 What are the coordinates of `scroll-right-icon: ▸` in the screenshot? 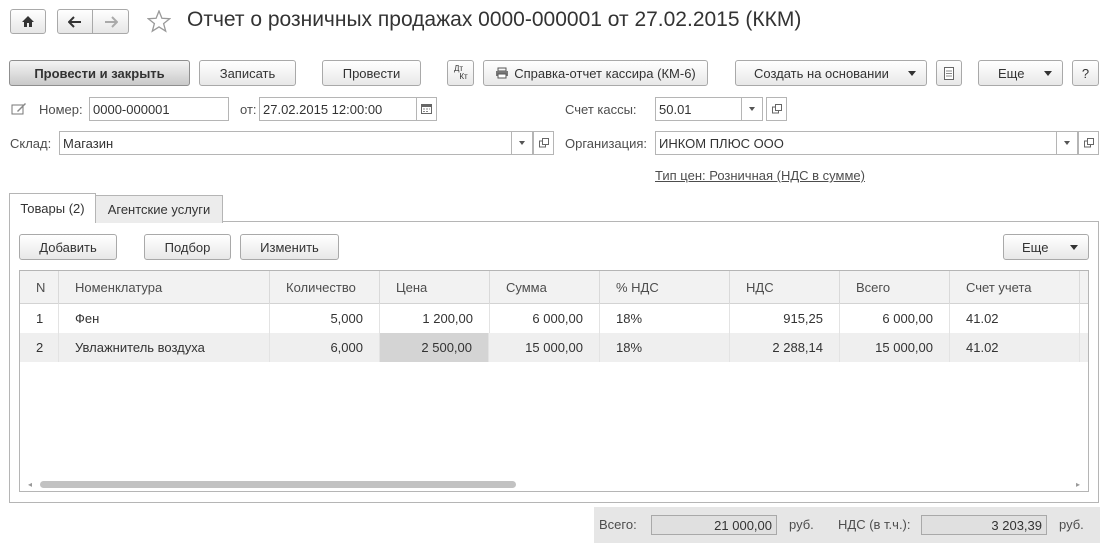 It's located at (1078, 484).